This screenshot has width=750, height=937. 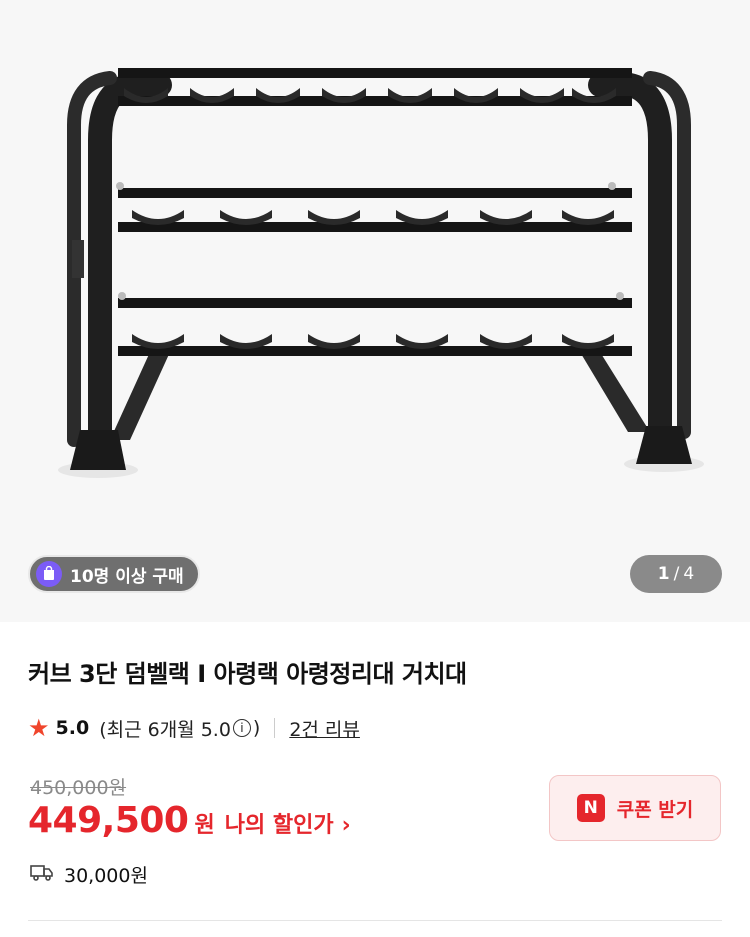 I want to click on recent-rating-close: ), so click(x=256, y=728).